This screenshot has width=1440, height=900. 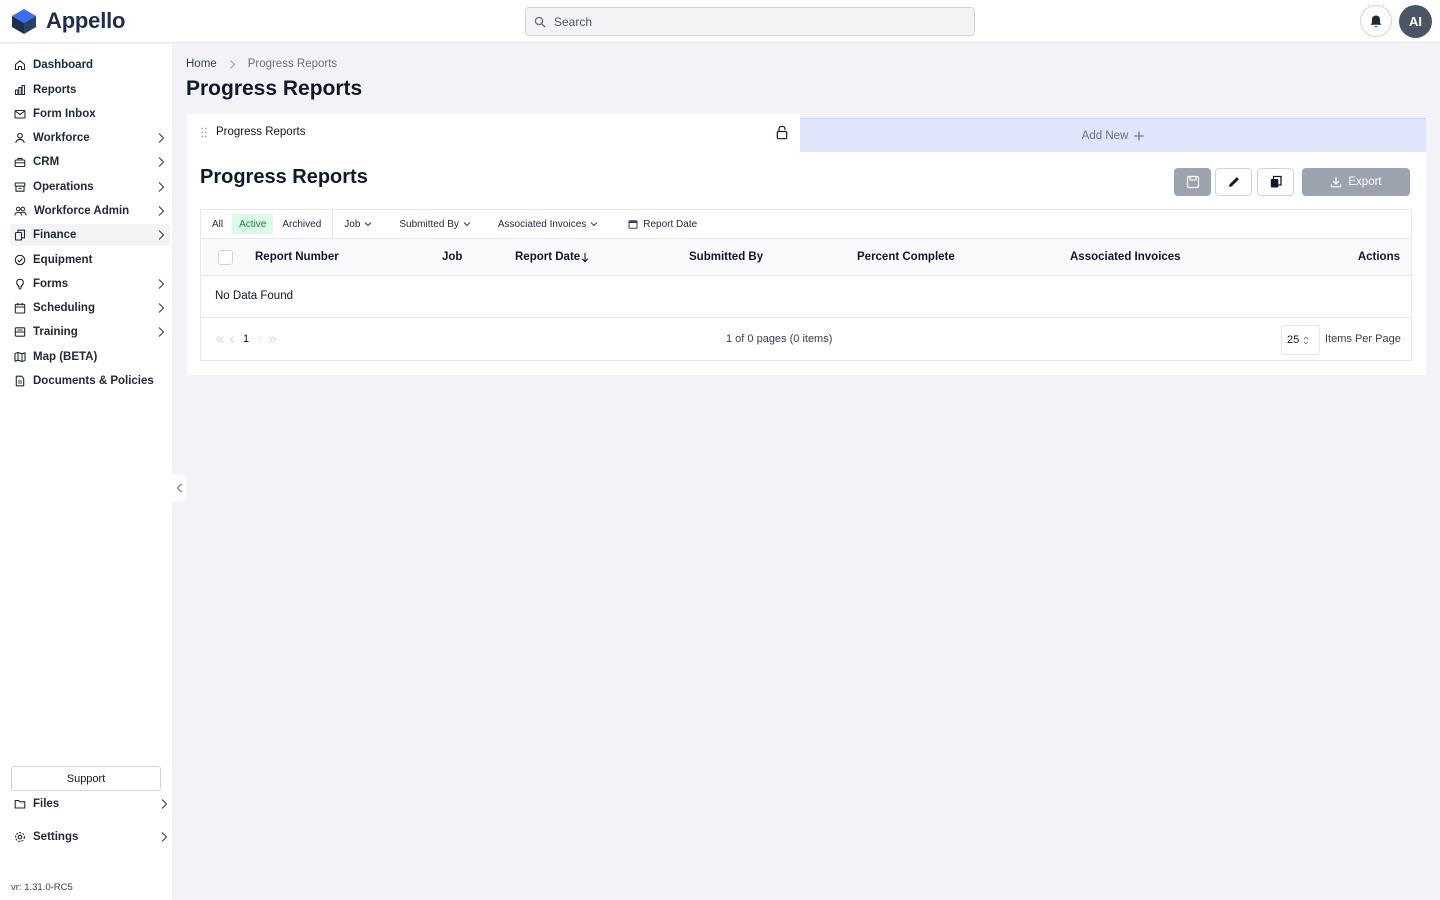 I want to click on last-page-icon, so click(x=272, y=339).